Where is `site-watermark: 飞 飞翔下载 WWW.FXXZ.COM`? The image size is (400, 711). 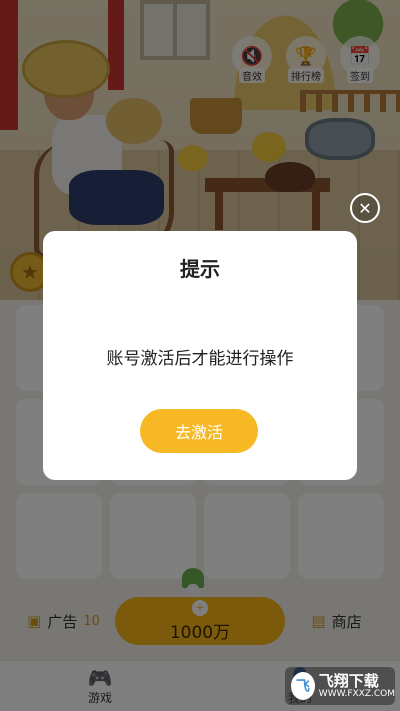 site-watermark: 飞 飞翔下载 WWW.FXXZ.COM is located at coordinates (340, 686).